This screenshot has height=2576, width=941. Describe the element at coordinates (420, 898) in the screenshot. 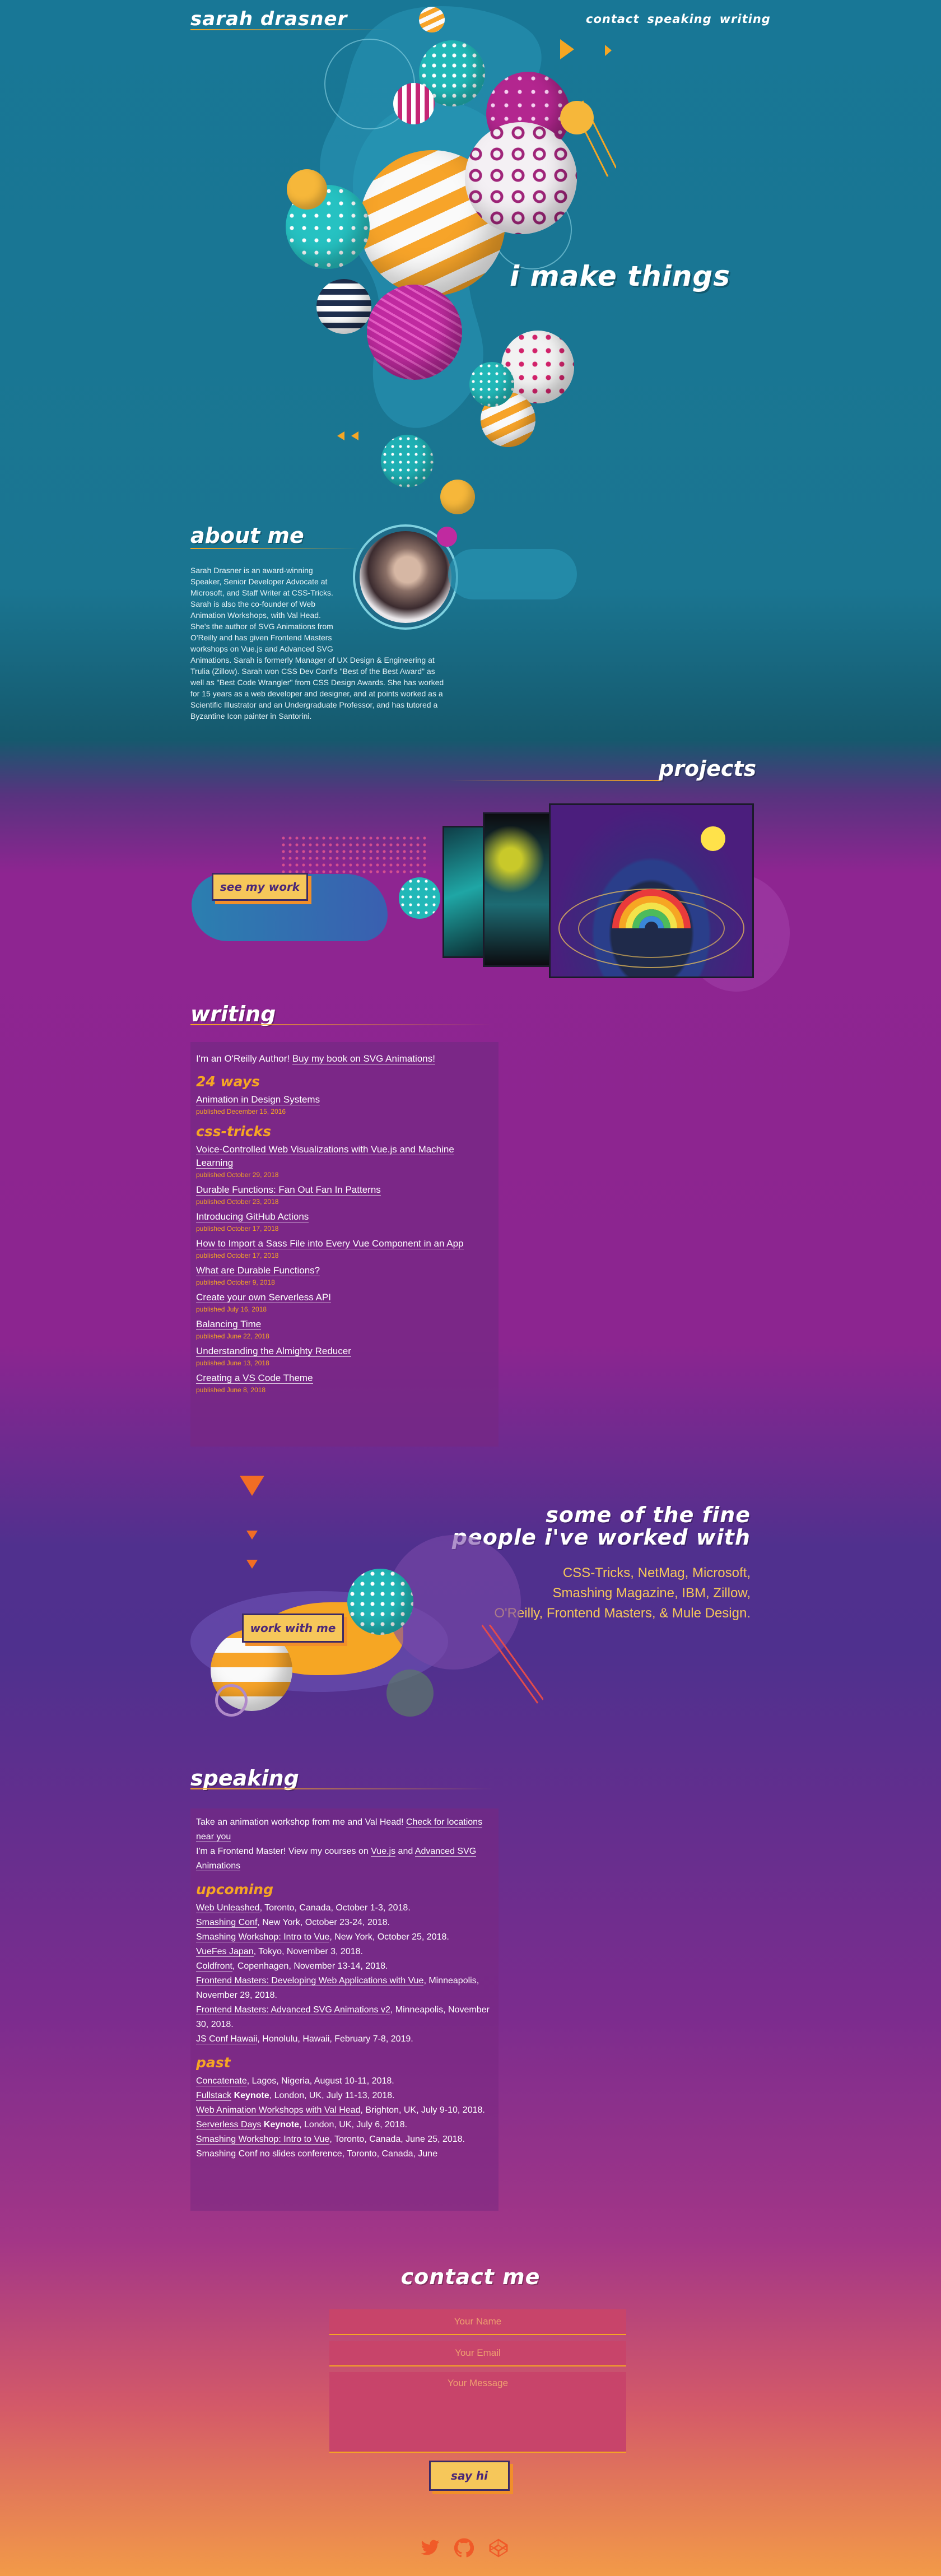

I see `projects-teal-balloon` at that location.